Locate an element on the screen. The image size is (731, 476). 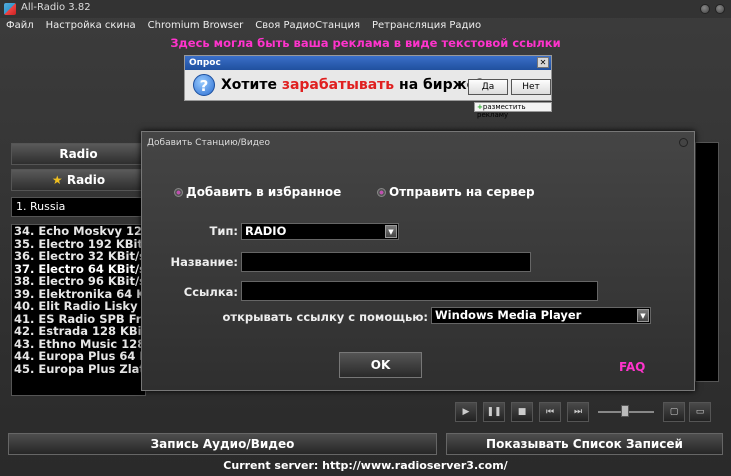
name-label: Название: is located at coordinates (204, 262).